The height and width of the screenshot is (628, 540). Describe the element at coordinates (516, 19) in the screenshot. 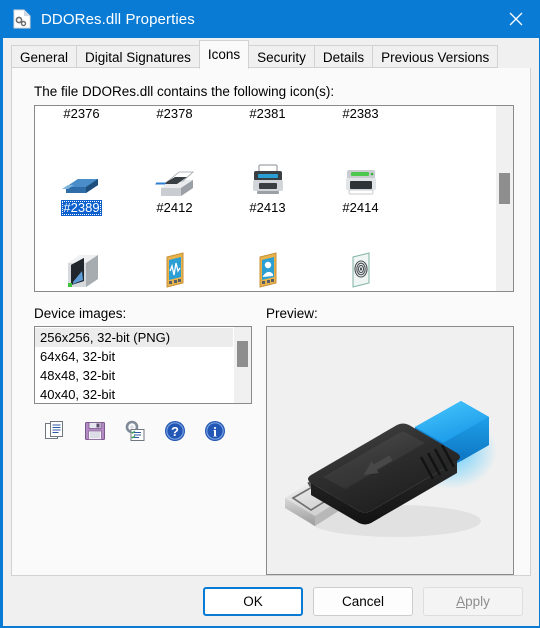

I see `close-icon` at that location.